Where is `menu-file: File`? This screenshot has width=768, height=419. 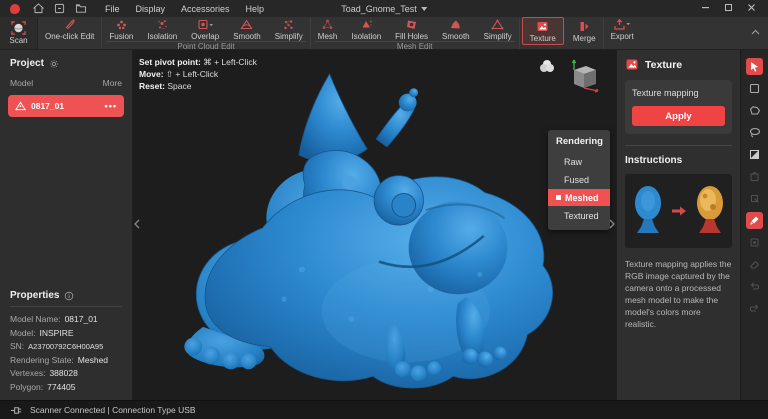 menu-file: File is located at coordinates (112, 9).